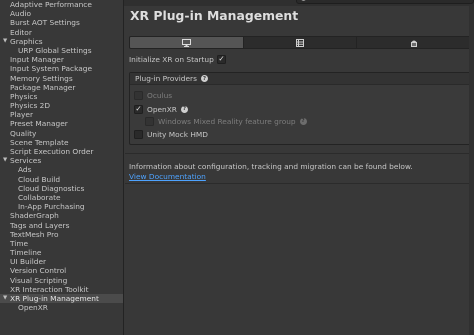 The width and height of the screenshot is (474, 335). What do you see at coordinates (55, 50) in the screenshot?
I see `sidebar-item-label: URP Global Settings` at bounding box center [55, 50].